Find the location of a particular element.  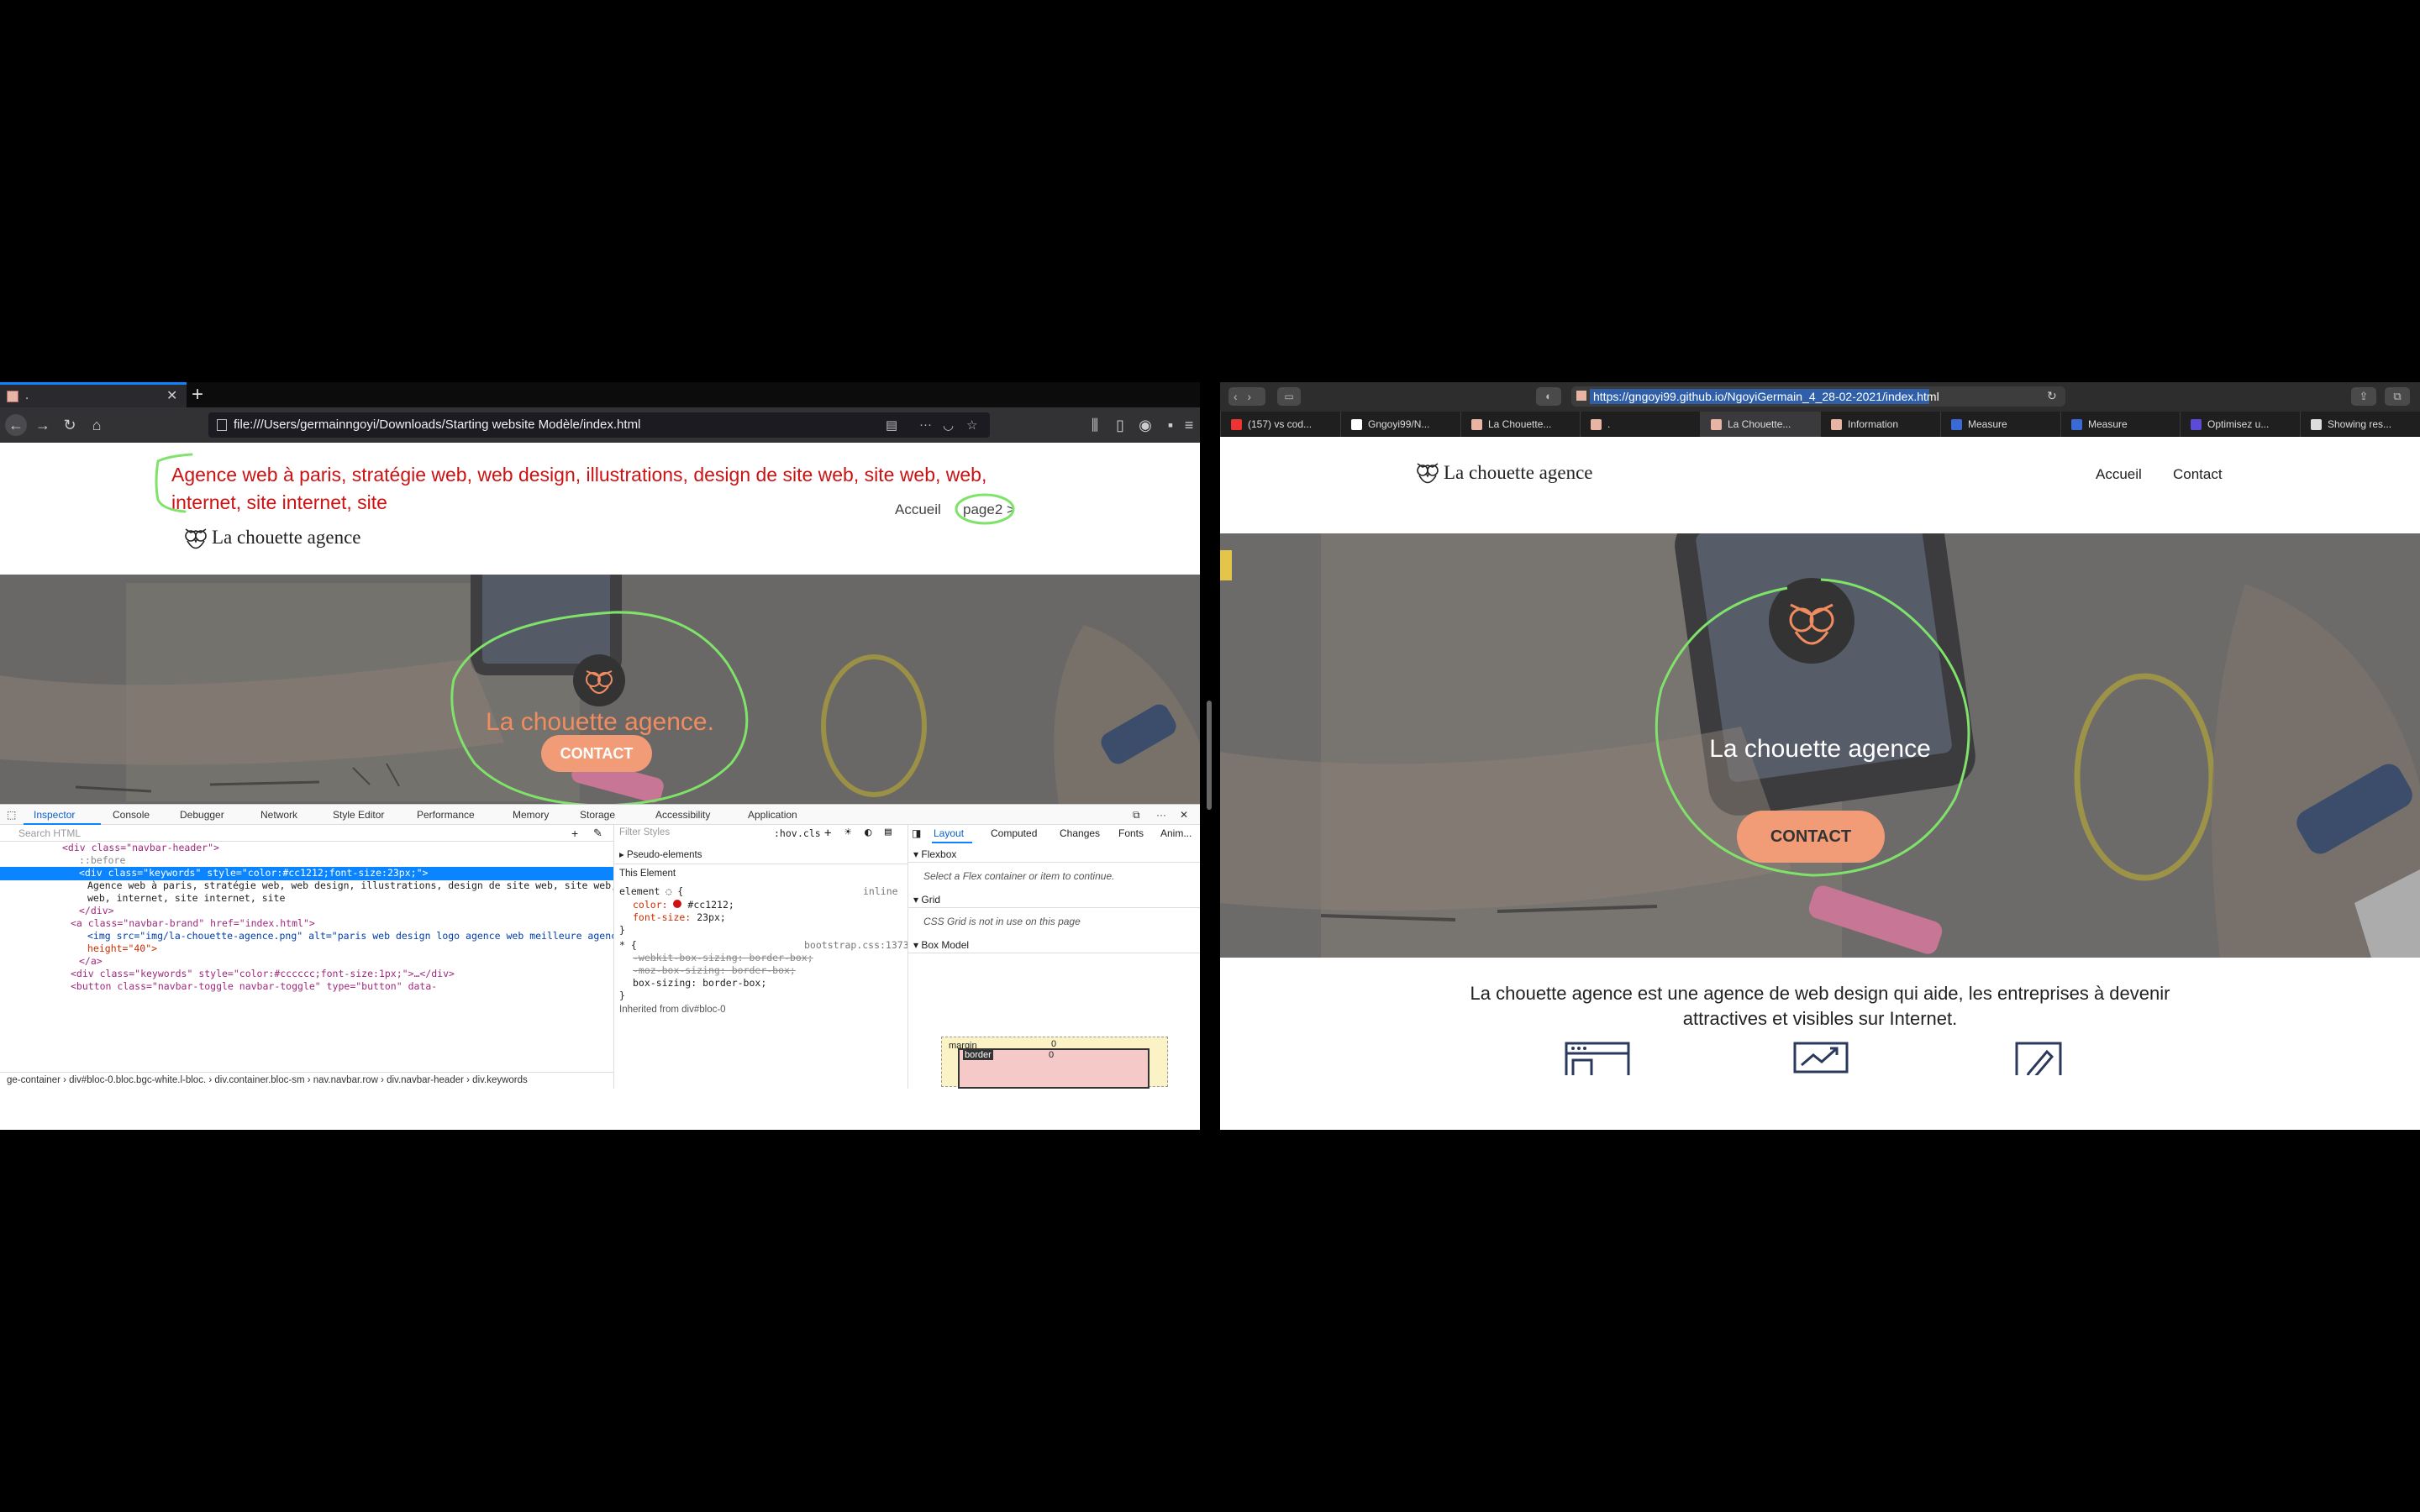

hamburger-menu-icon: ≡ is located at coordinates (1189, 425).